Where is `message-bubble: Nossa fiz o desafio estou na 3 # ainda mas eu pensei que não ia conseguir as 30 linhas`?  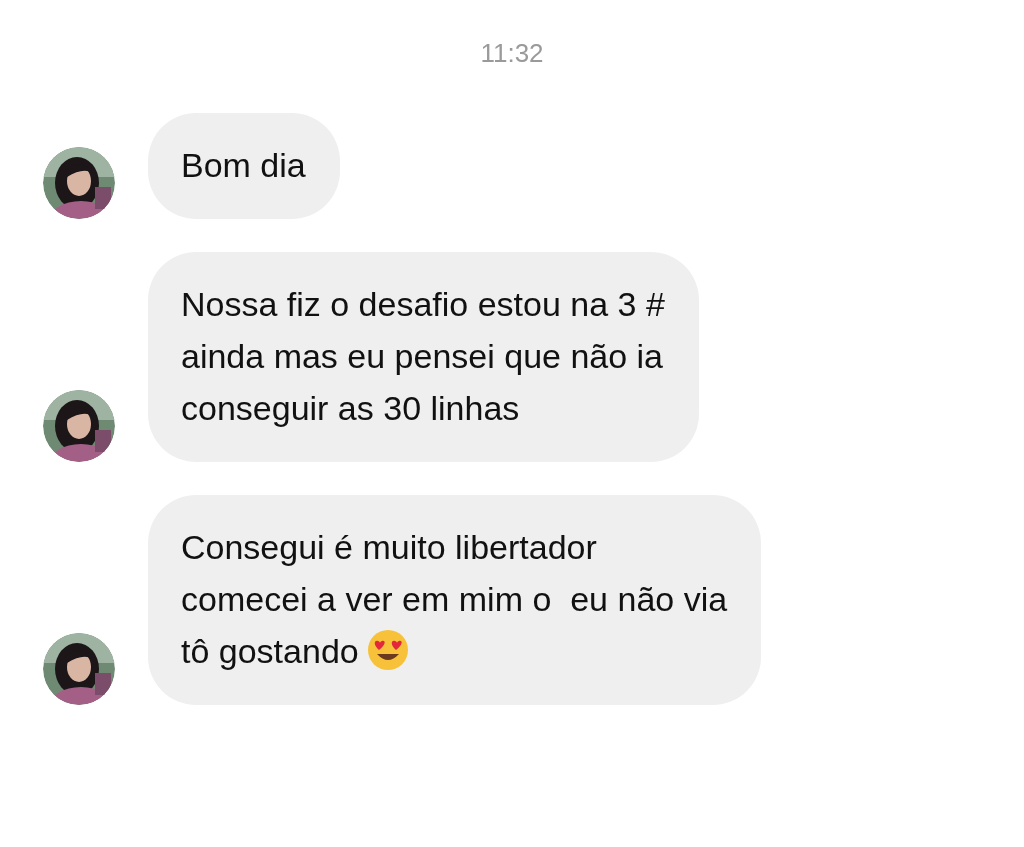 message-bubble: Nossa fiz o desafio estou na 3 # ainda mas eu pensei que não ia conseguir as 30 linhas is located at coordinates (423, 357).